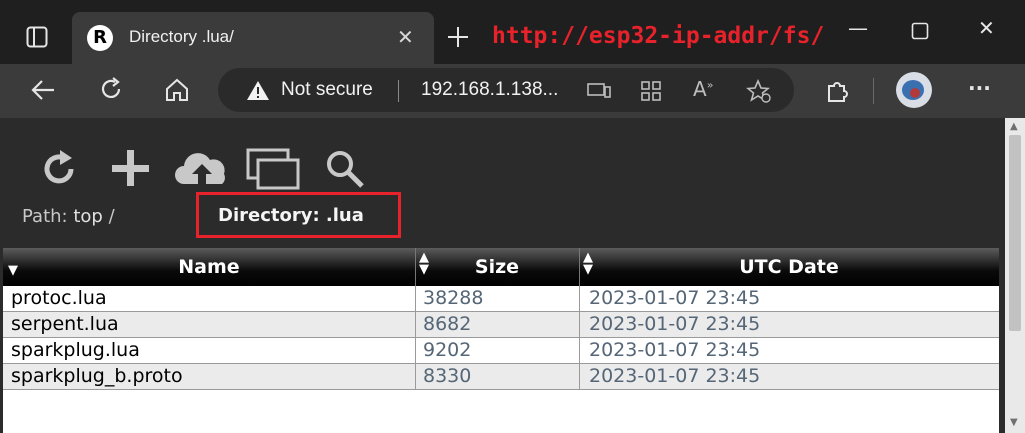 The width and height of the screenshot is (1025, 433). I want to click on file-size: 8682, so click(447, 324).